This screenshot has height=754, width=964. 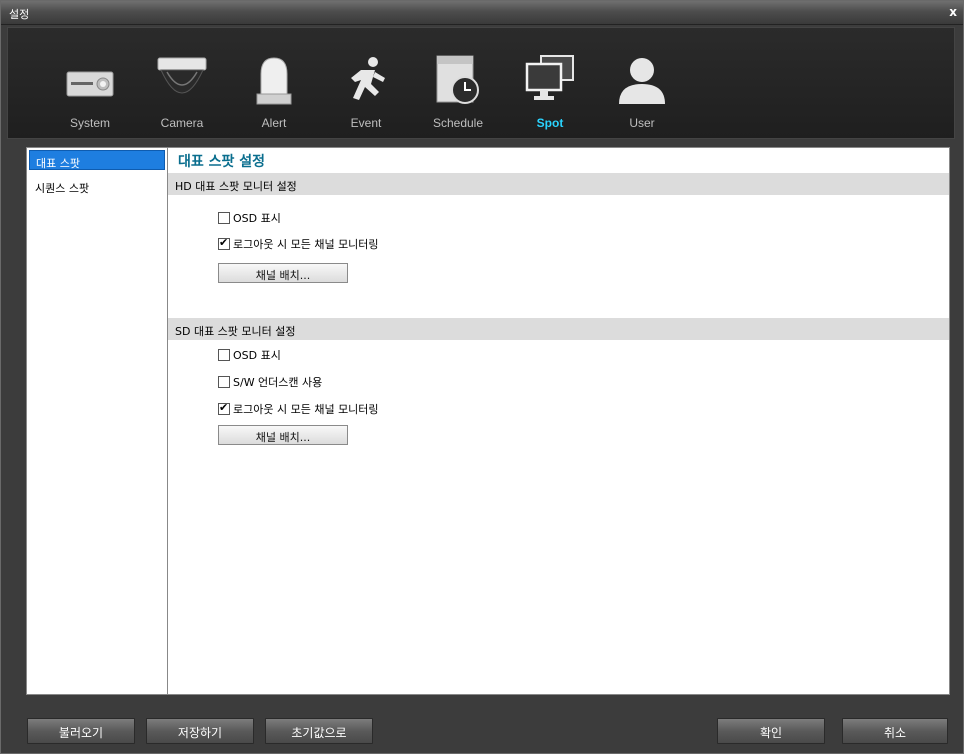 I want to click on dvr-icon, so click(x=90, y=84).